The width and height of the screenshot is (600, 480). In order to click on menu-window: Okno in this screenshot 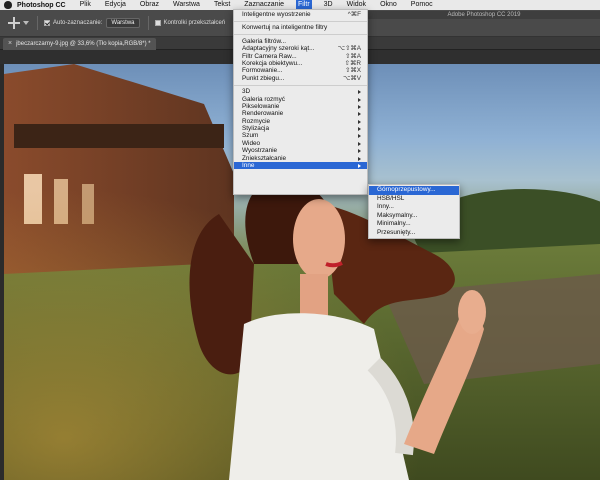, I will do `click(388, 5)`.